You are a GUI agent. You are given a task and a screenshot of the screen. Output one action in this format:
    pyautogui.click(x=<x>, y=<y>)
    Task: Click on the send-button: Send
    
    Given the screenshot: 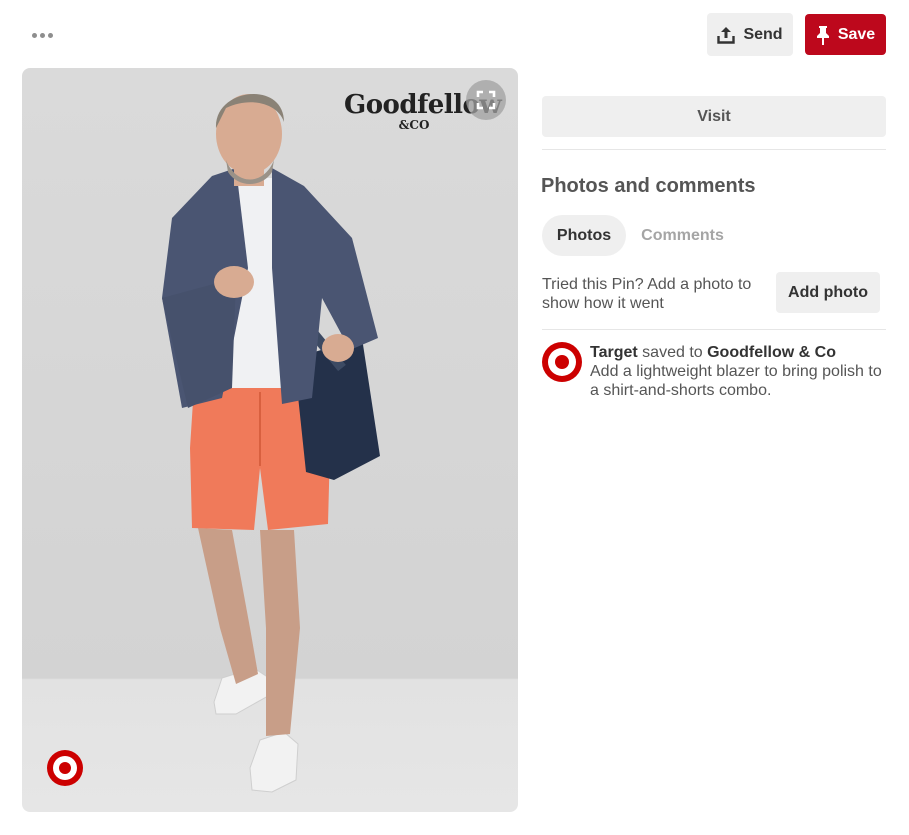 What is the action you would take?
    pyautogui.click(x=750, y=34)
    